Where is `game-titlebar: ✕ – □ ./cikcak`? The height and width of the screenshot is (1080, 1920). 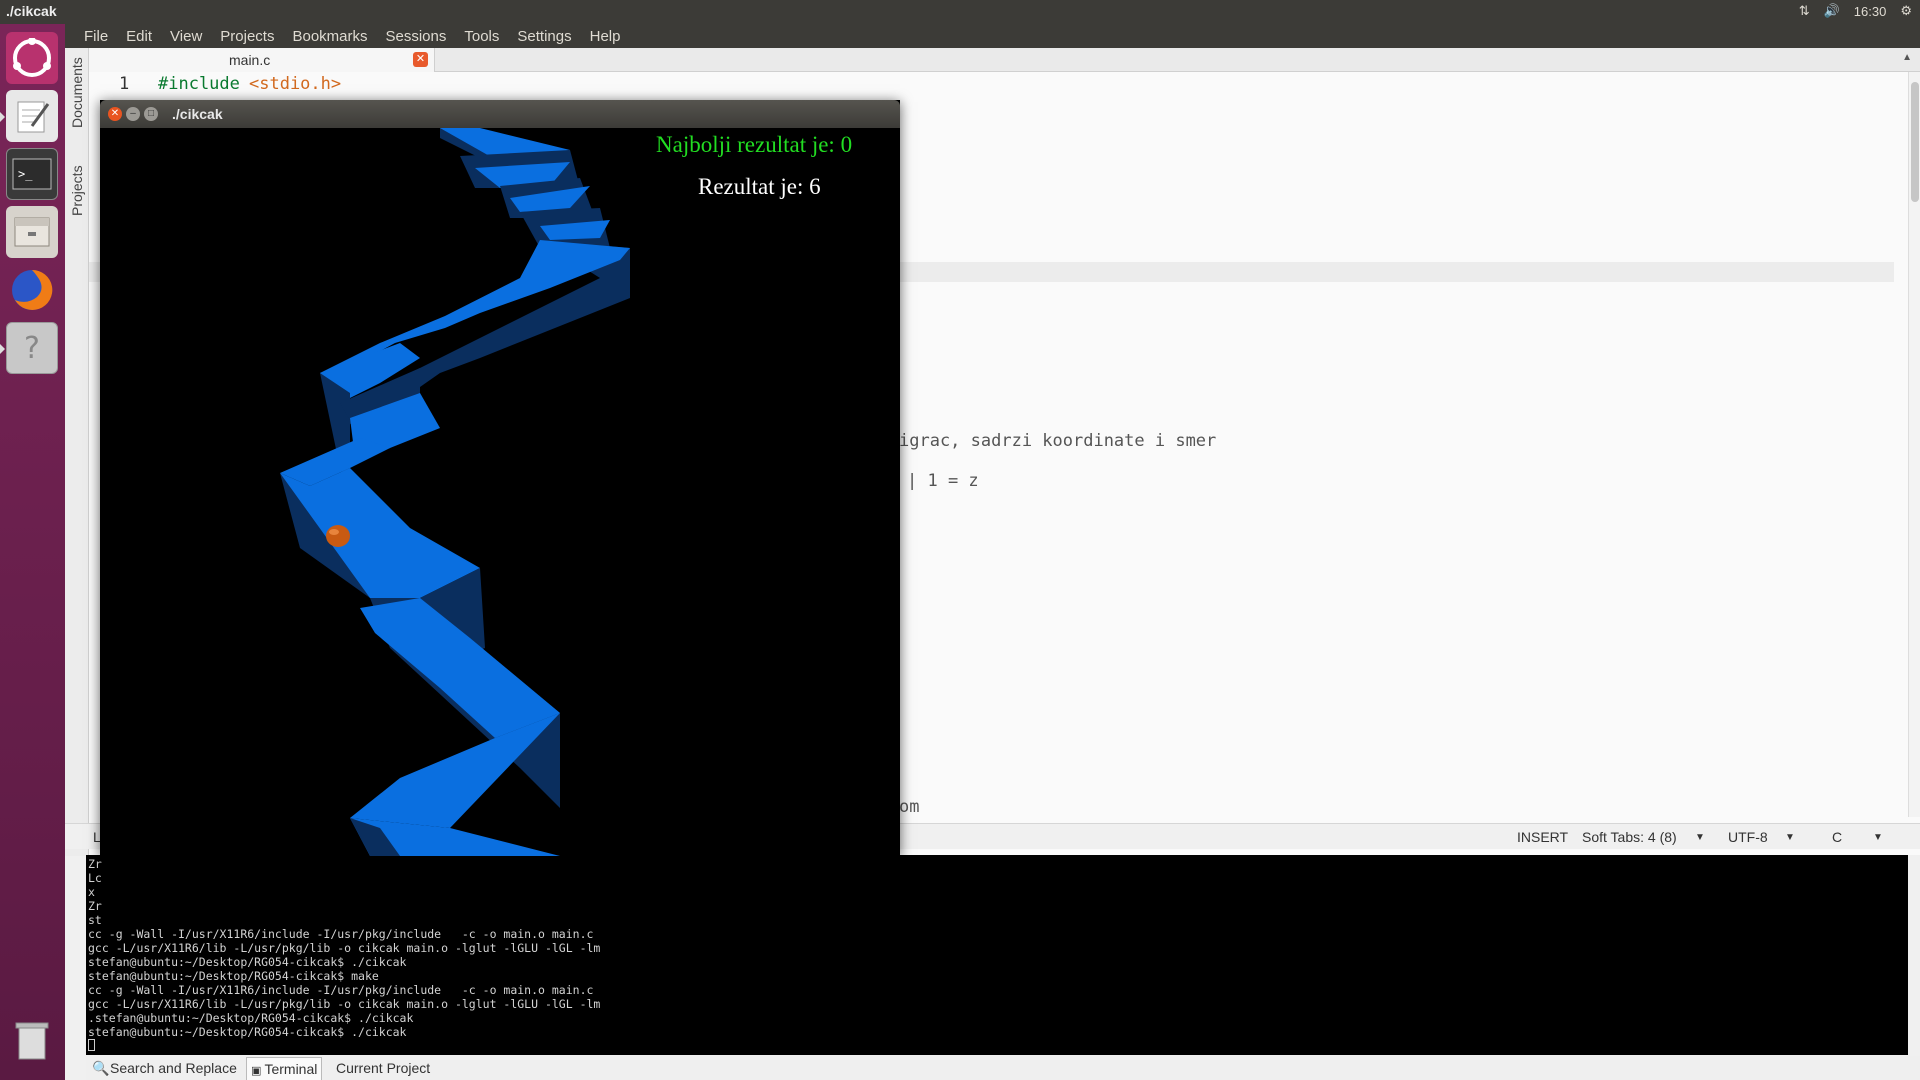 game-titlebar: ✕ – □ ./cikcak is located at coordinates (500, 114).